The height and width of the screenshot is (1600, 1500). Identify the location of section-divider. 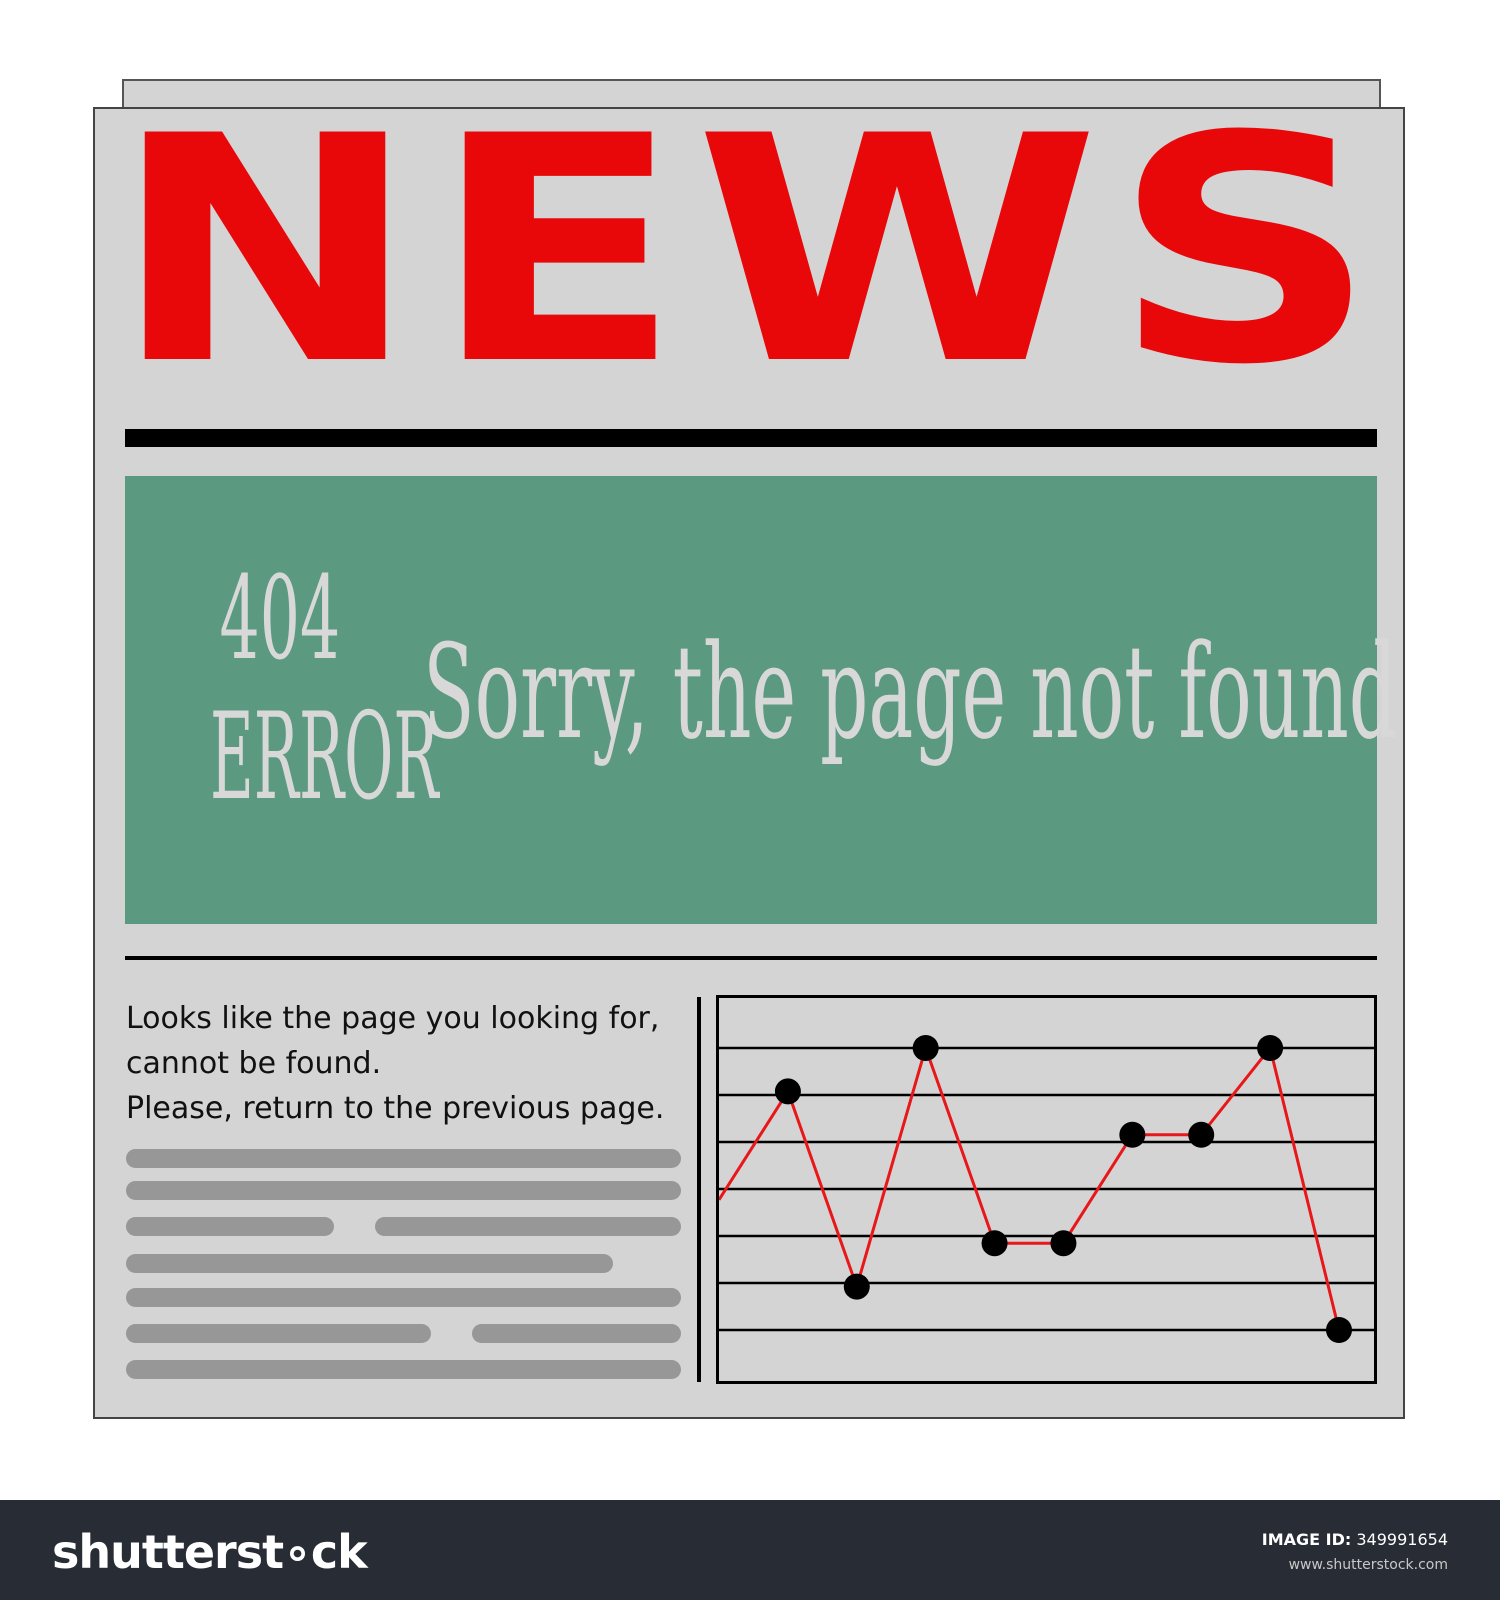
(751, 958).